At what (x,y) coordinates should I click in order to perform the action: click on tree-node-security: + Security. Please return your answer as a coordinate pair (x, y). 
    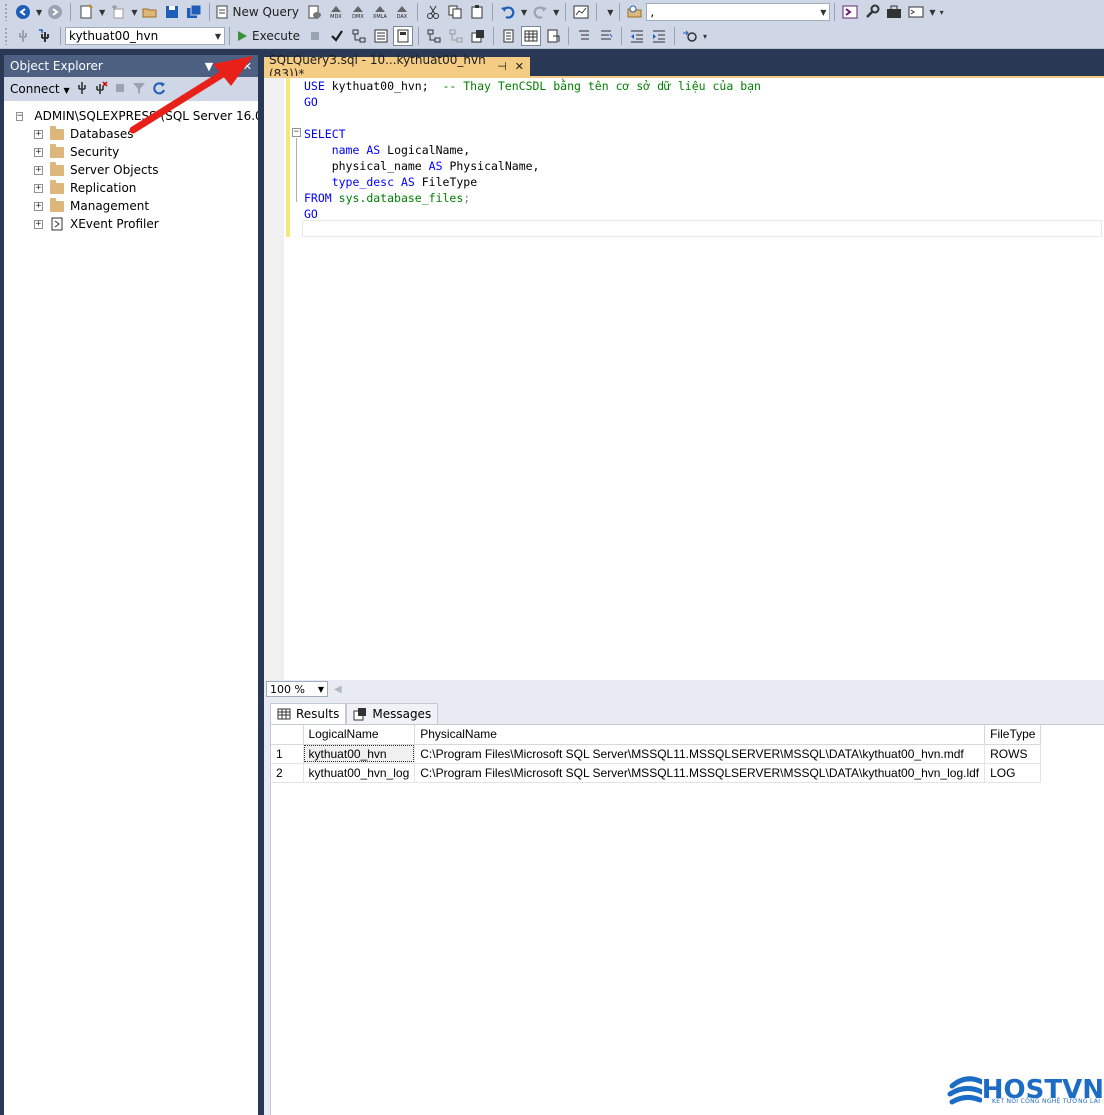
    Looking at the image, I should click on (131, 152).